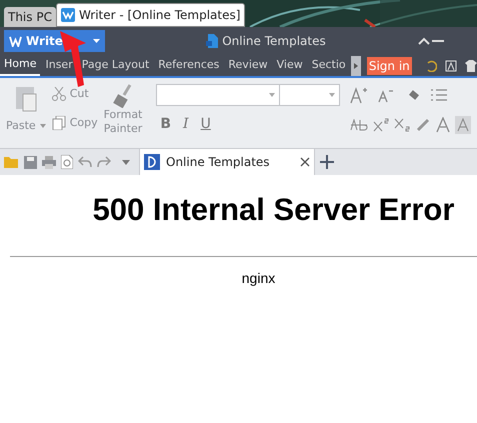 This screenshot has height=423, width=477. I want to click on menu-tab: Inser, so click(59, 65).